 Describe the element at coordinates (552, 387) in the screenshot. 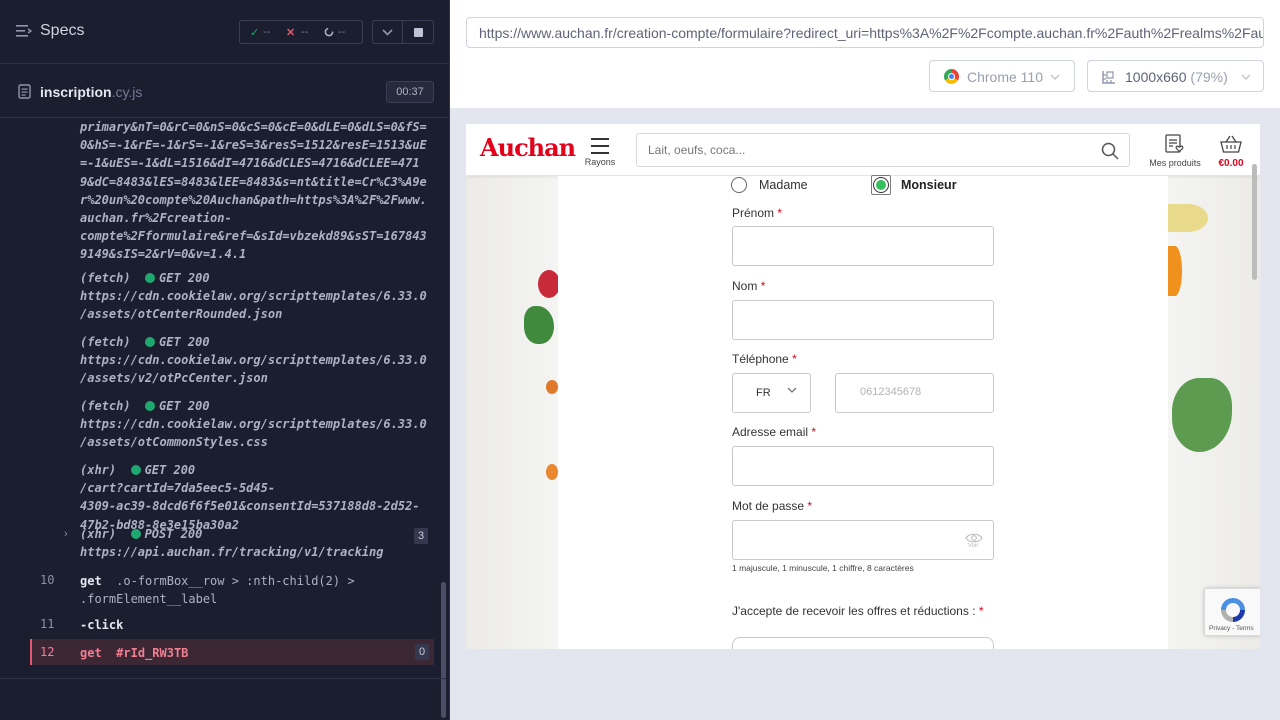

I see `carrot-image` at that location.